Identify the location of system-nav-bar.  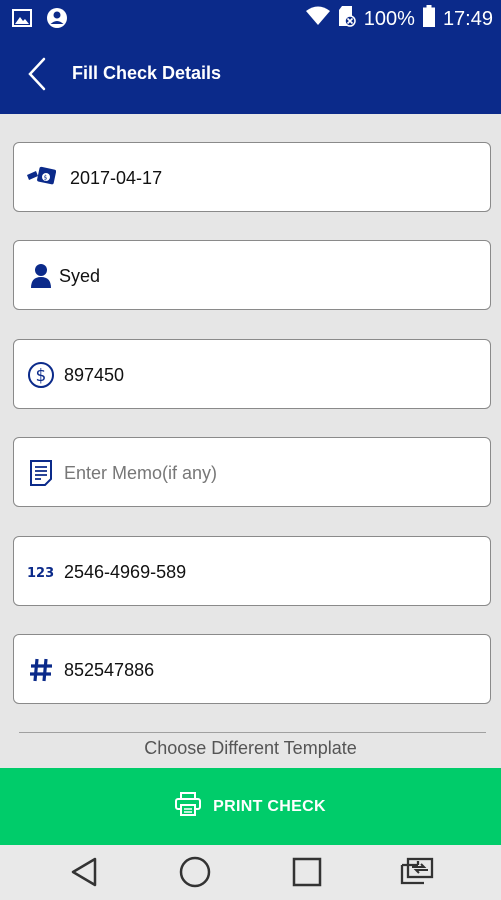
(250, 872).